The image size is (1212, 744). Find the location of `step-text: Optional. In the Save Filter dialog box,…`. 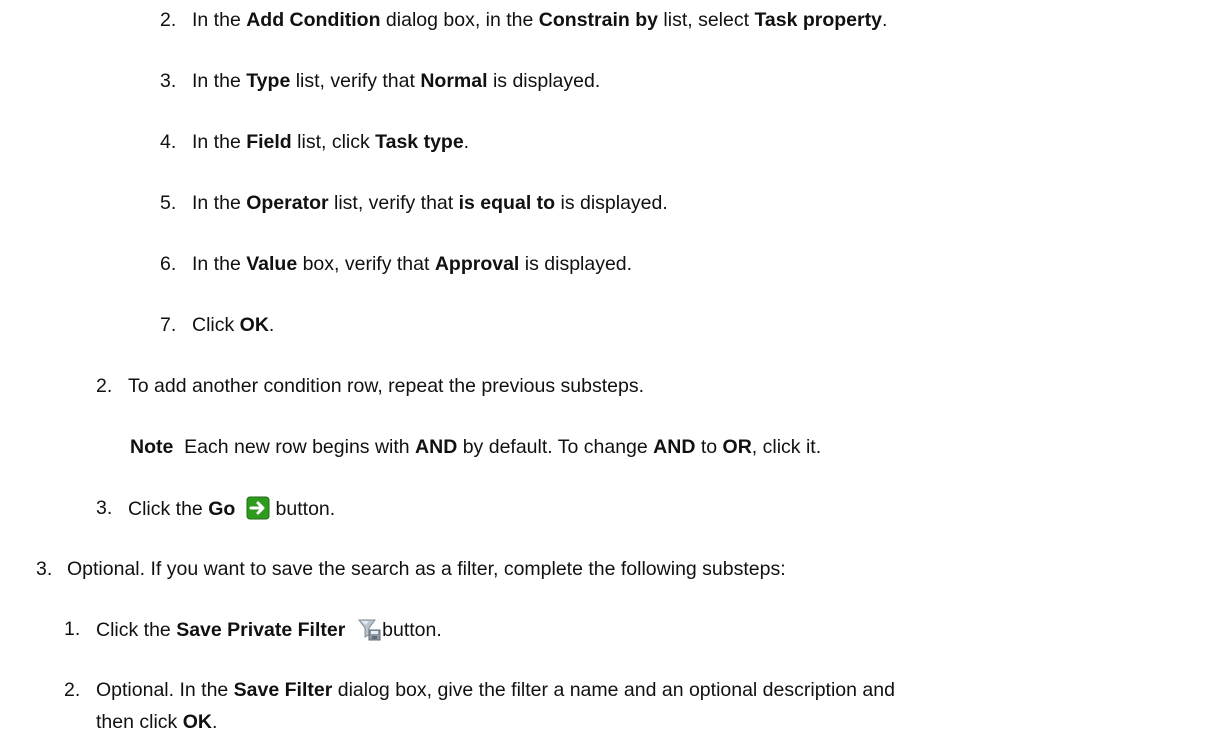

step-text: Optional. In the Save Filter dialog box,… is located at coordinates (495, 690).